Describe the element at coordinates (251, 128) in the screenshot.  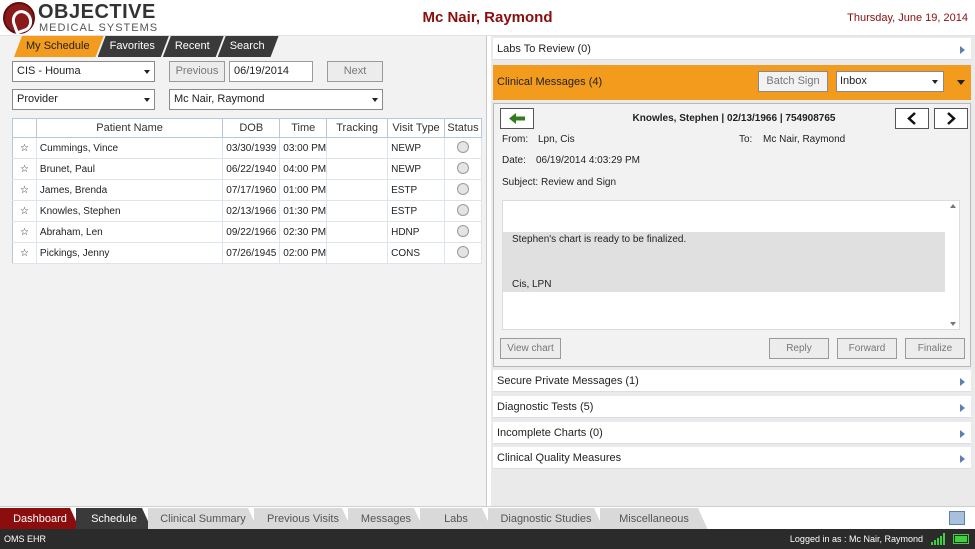
I see `column-header-dob: DOB` at that location.